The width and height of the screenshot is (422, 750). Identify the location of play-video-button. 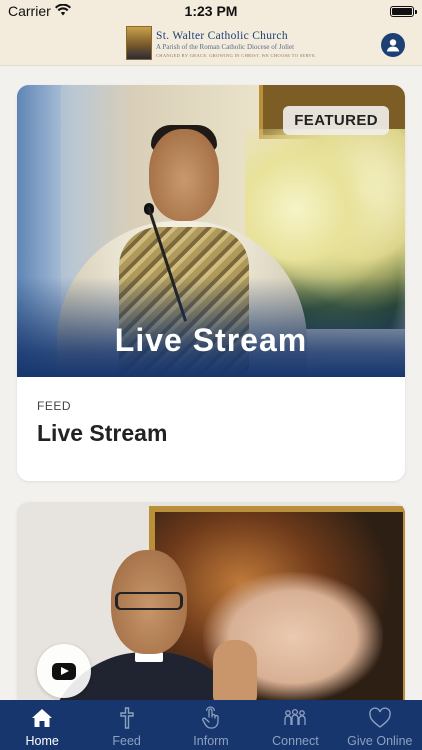
(64, 671).